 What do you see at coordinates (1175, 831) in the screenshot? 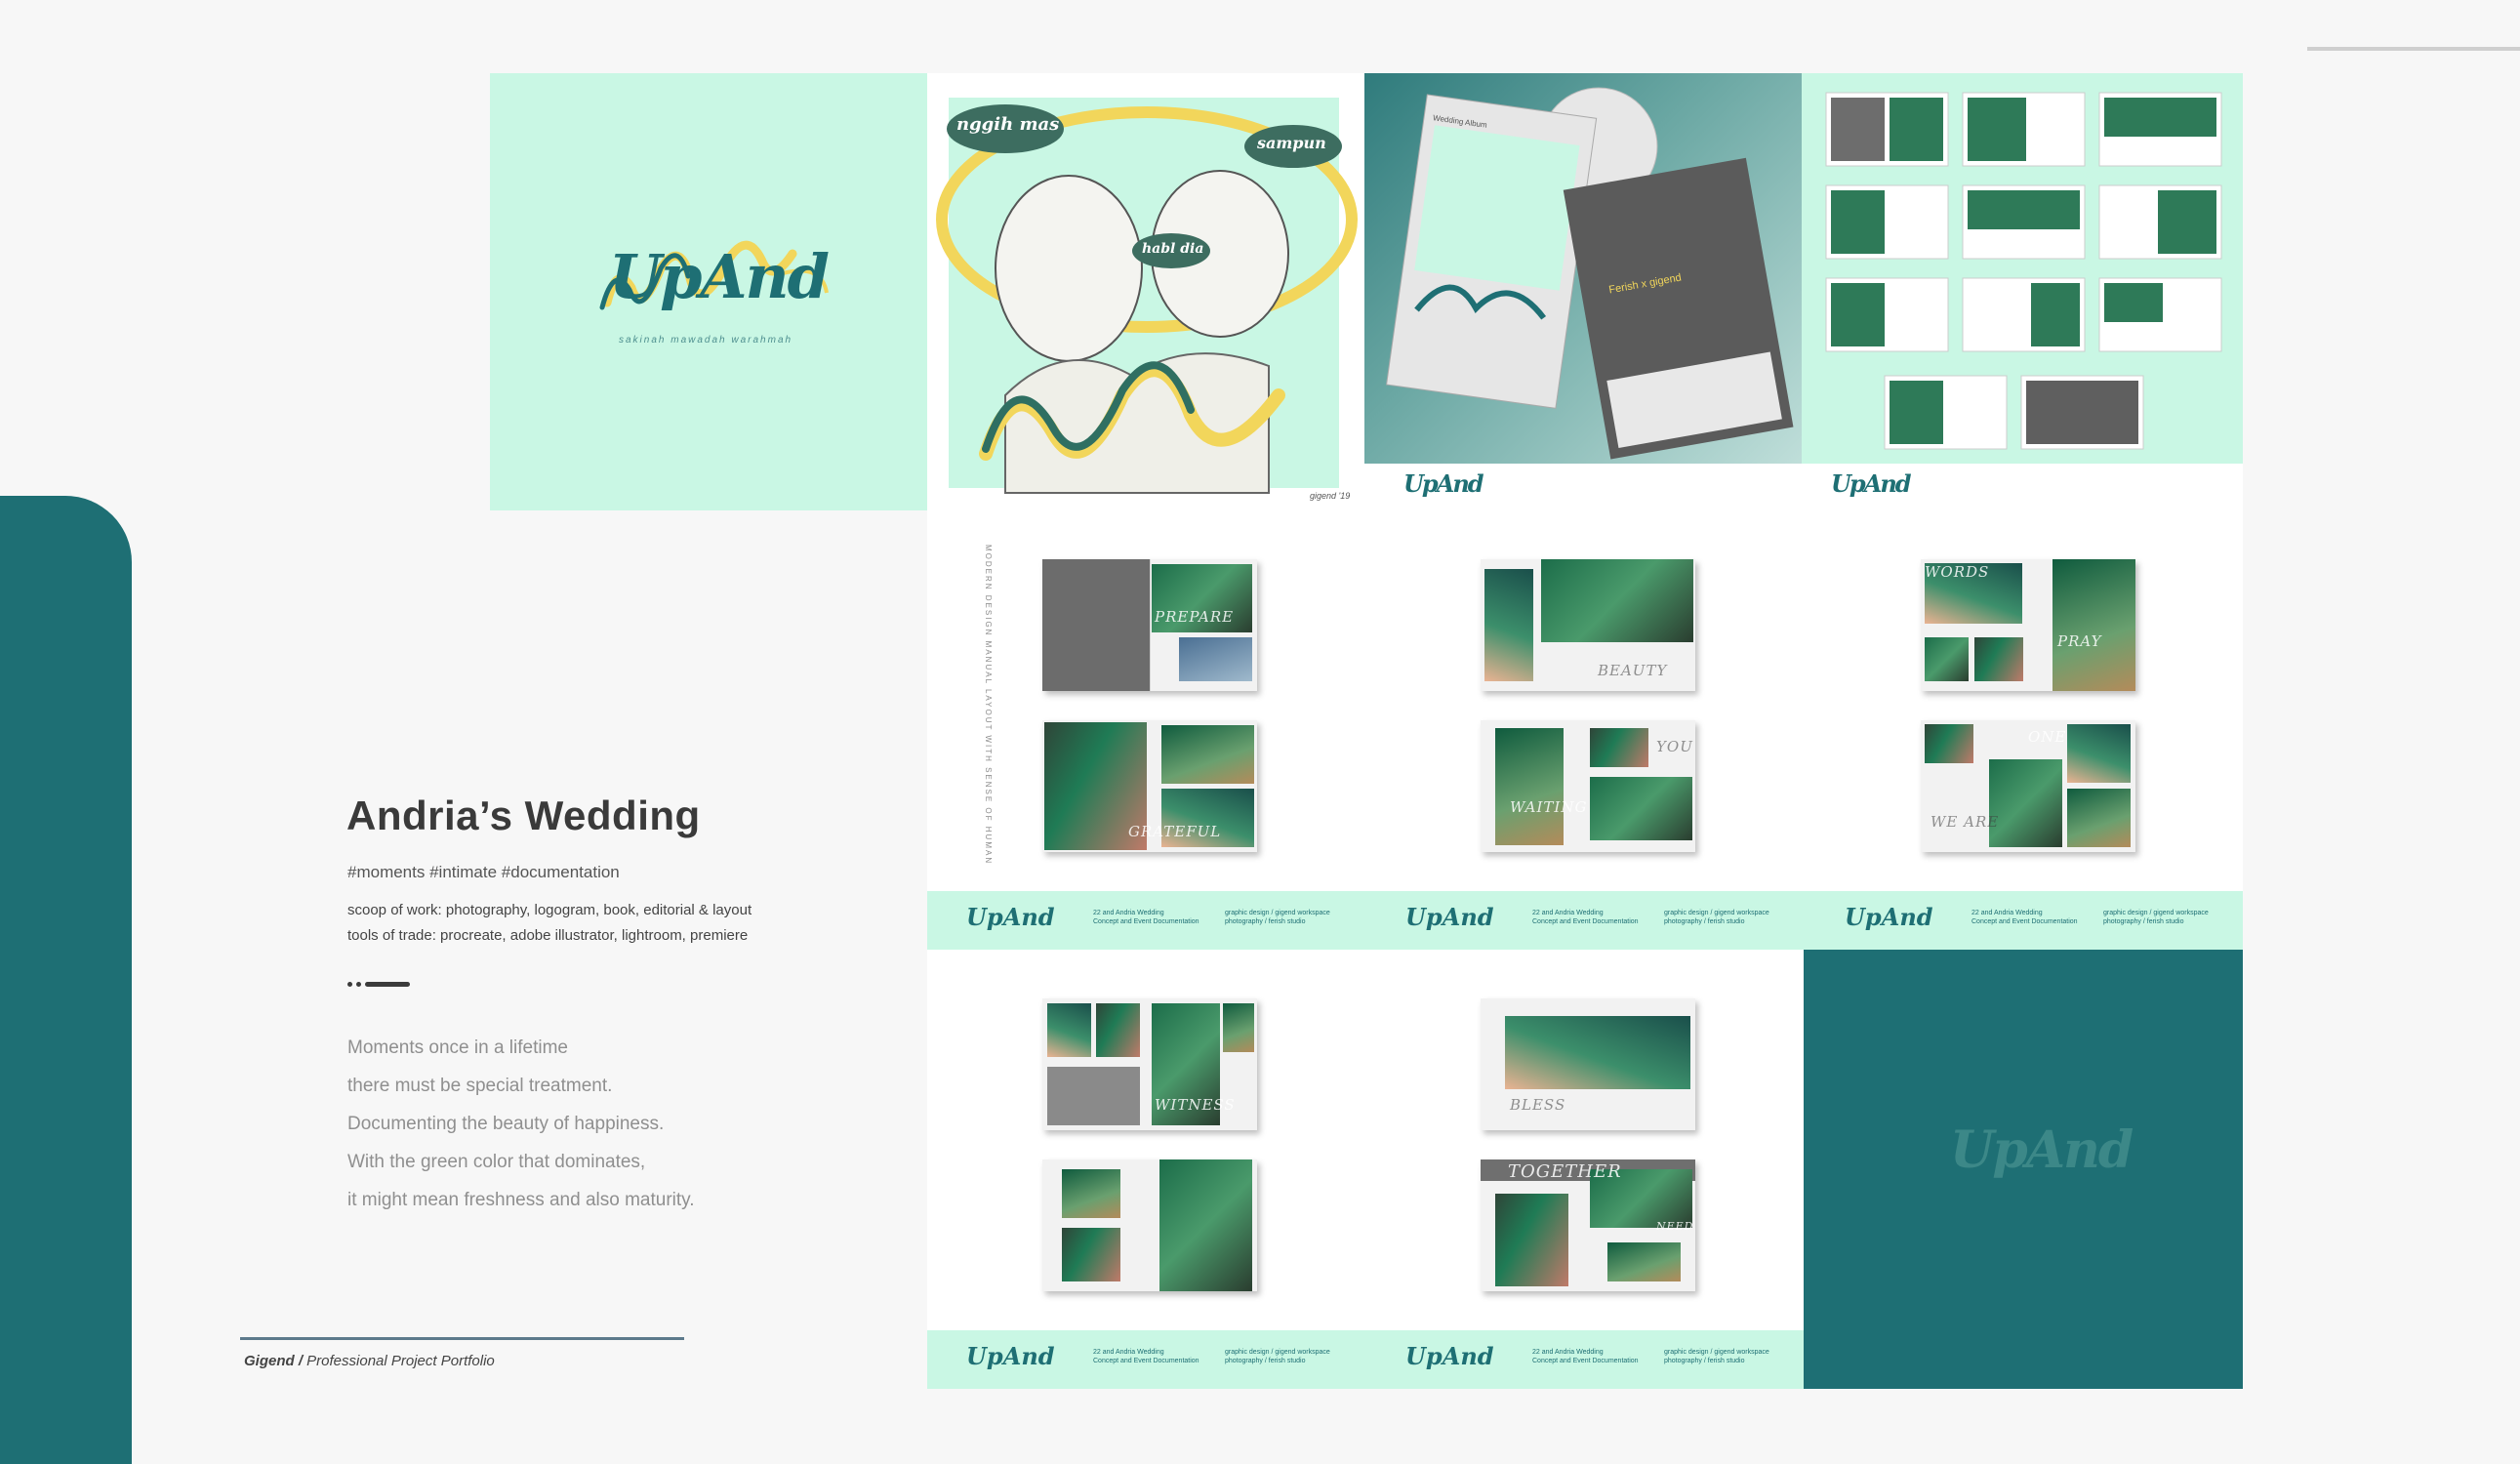
I see `spread-word: GRATEFUL` at bounding box center [1175, 831].